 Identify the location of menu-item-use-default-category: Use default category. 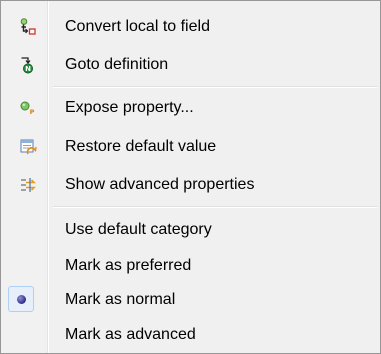
(190, 230).